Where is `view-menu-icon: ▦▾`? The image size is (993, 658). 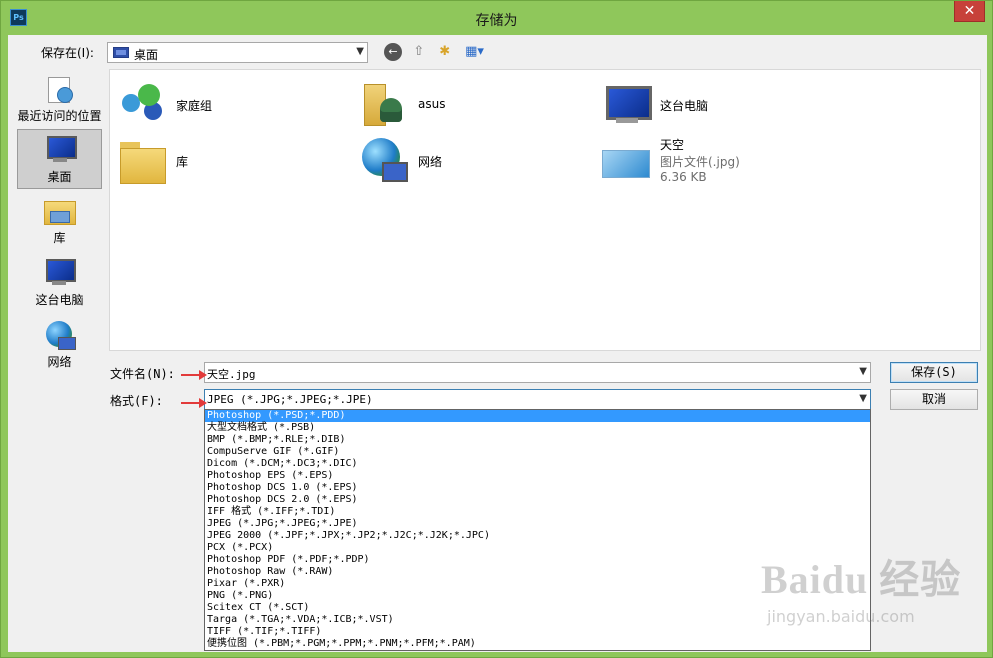 view-menu-icon: ▦▾ is located at coordinates (474, 52).